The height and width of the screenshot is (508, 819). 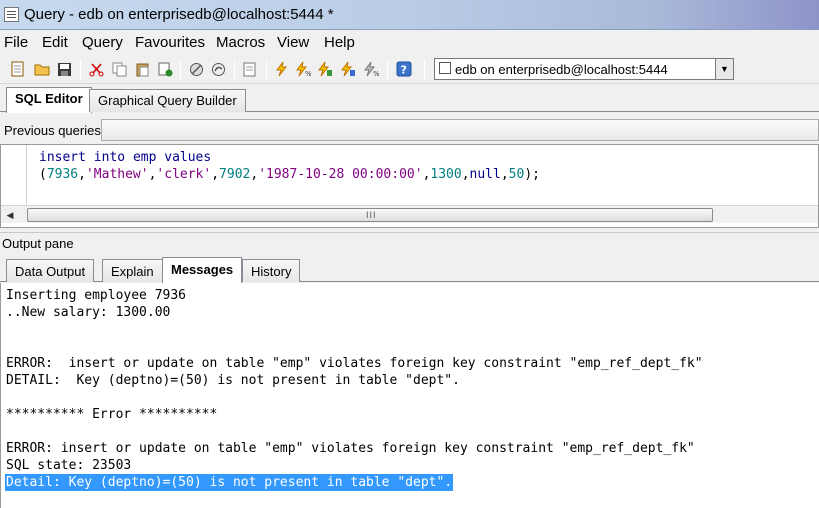 I want to click on explain-analyze-icon: %, so click(x=371, y=69).